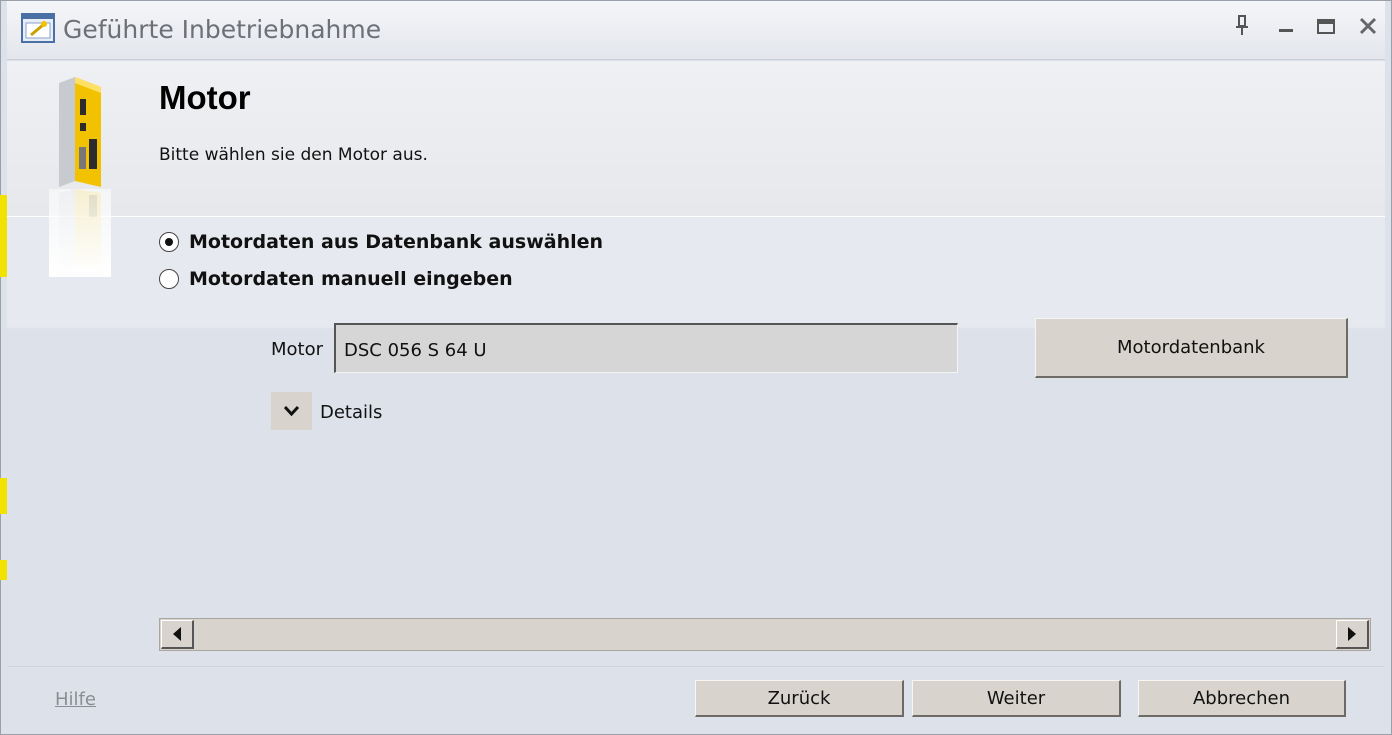 The image size is (1392, 735). Describe the element at coordinates (222, 29) in the screenshot. I see `window-title: Geführte Inbetriebnahme` at that location.